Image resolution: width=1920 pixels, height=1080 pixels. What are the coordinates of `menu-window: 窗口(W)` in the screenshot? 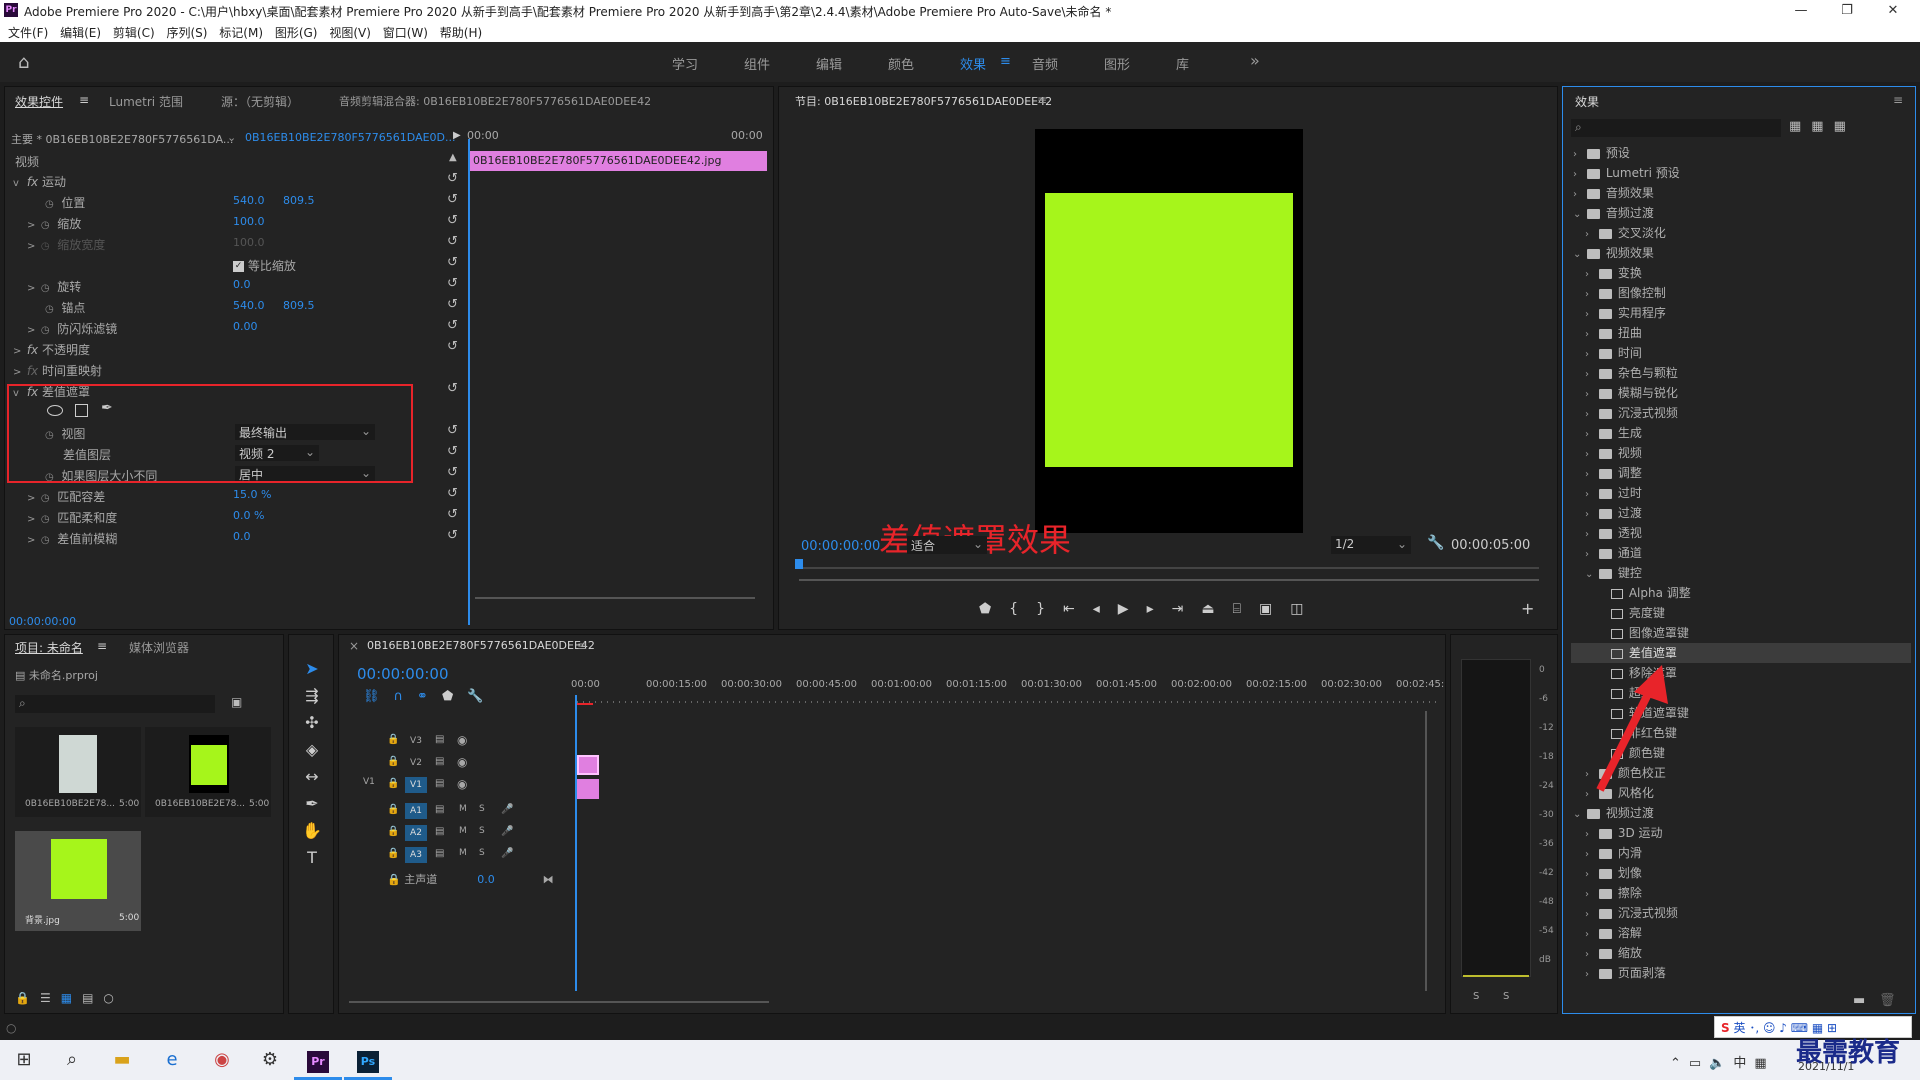 It's located at (401, 31).